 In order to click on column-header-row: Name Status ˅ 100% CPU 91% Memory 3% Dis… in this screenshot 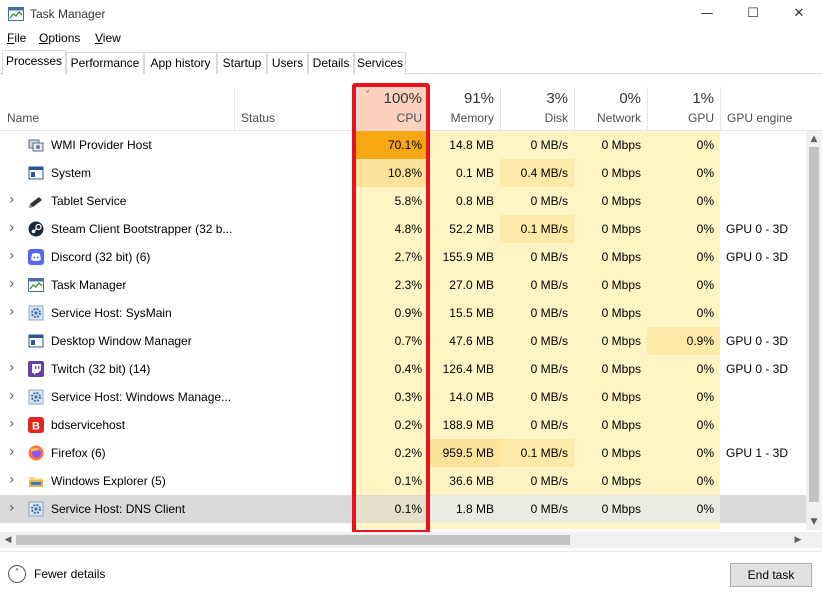, I will do `click(411, 109)`.